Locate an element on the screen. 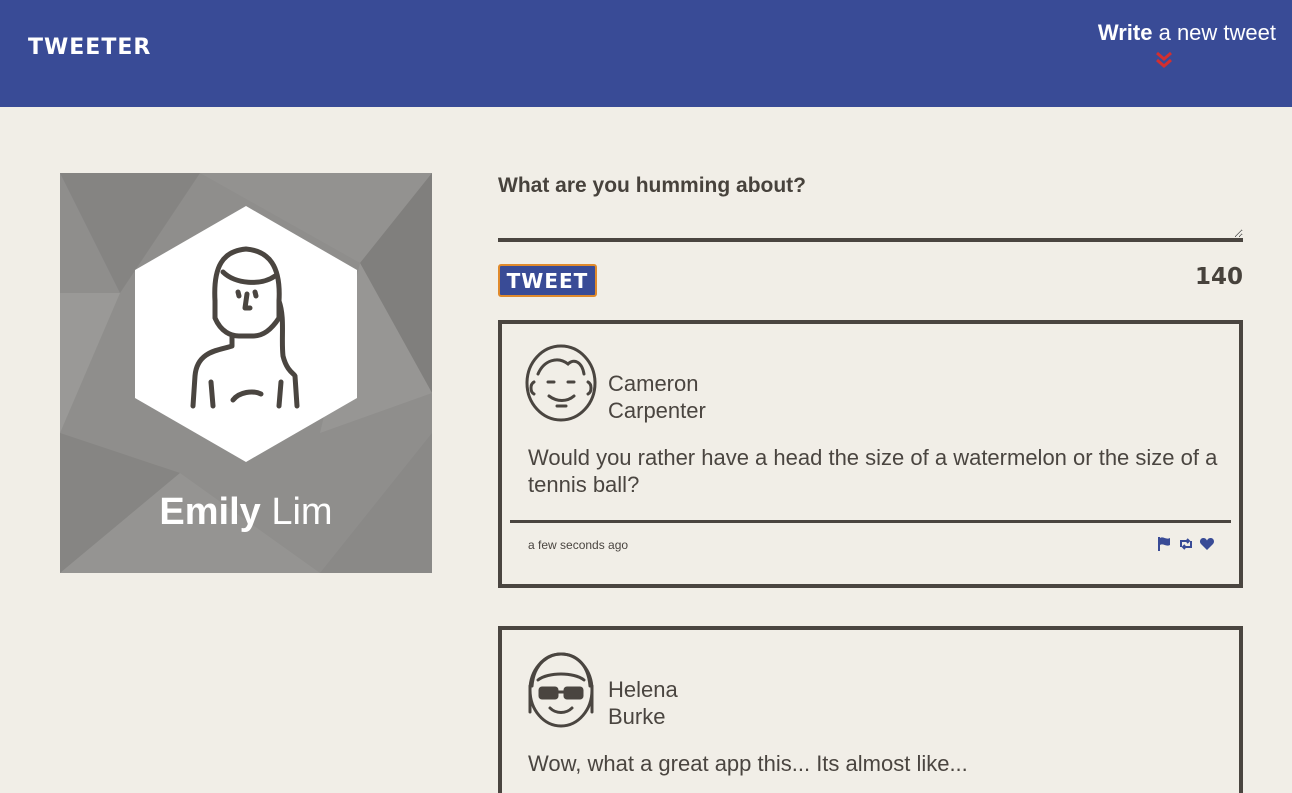 The width and height of the screenshot is (1292, 793). write-label-bold: Write is located at coordinates (1125, 32).